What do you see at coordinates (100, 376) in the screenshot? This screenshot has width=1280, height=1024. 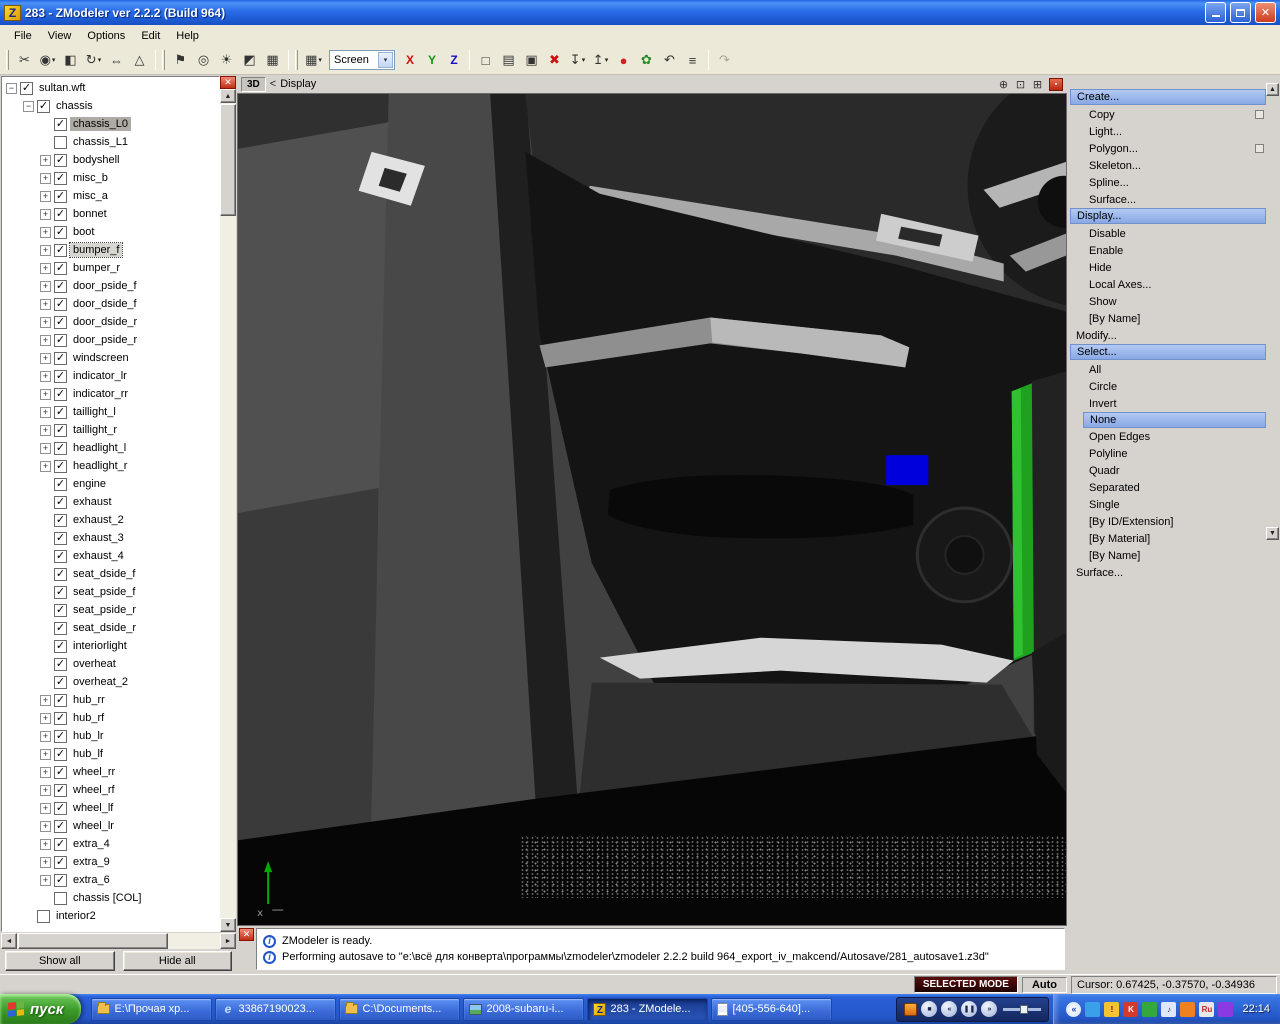 I see `tree-item-label: indicator_lr` at bounding box center [100, 376].